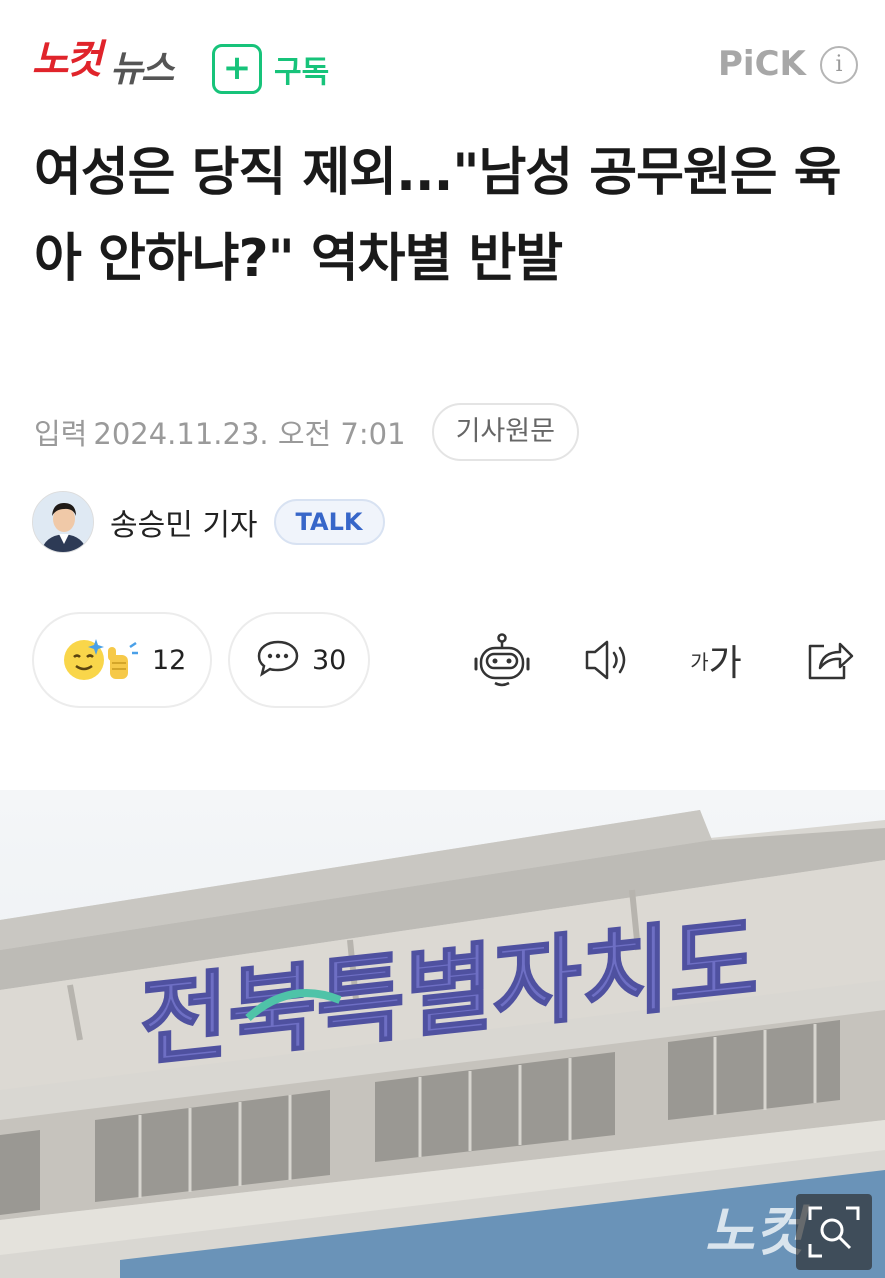  What do you see at coordinates (438, 216) in the screenshot?
I see `article-headline: 여성은 당직 제외..."남성 공무원은 육아 안하냐?" 역차별 반발` at bounding box center [438, 216].